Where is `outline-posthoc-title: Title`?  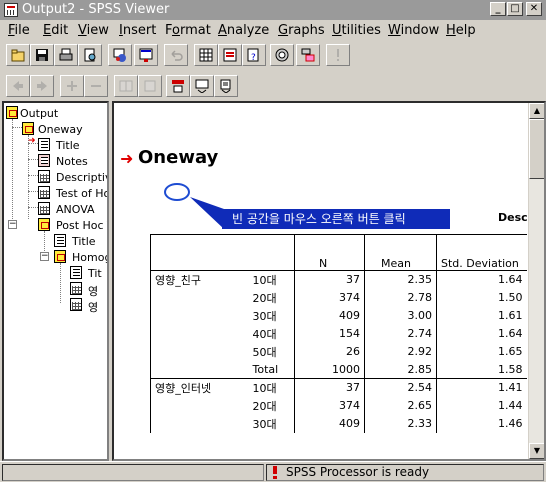
outline-posthoc-title: Title is located at coordinates (84, 241).